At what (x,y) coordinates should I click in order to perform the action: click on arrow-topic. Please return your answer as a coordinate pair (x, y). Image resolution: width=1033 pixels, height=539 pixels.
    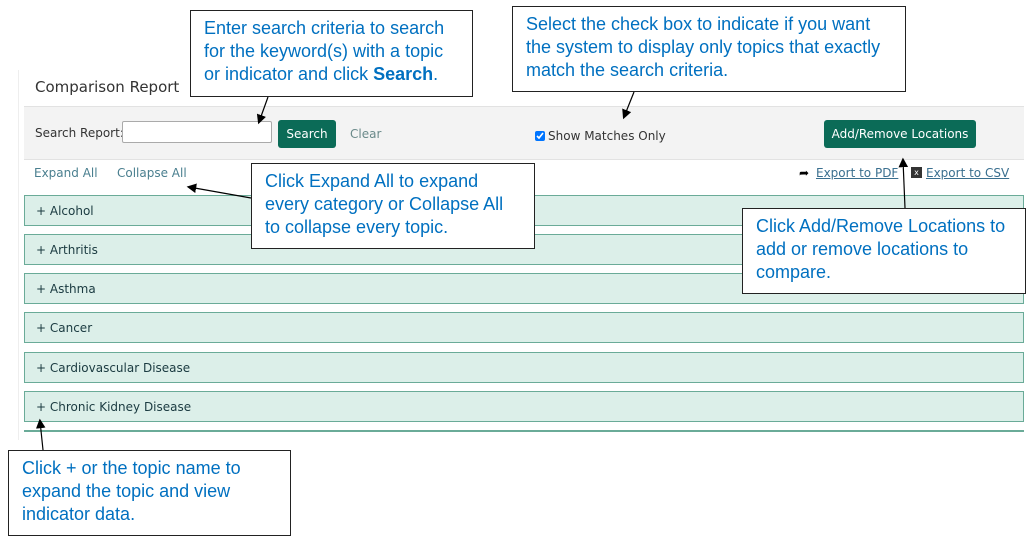
    Looking at the image, I should click on (40, 434).